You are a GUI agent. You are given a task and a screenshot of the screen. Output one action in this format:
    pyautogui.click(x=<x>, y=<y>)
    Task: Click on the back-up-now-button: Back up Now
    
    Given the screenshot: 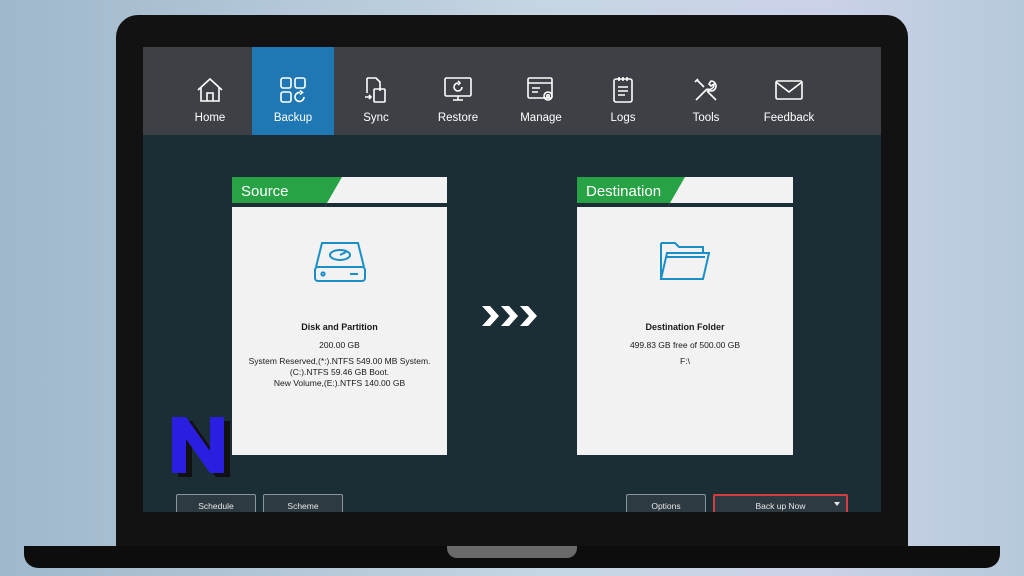 What is the action you would take?
    pyautogui.click(x=780, y=503)
    